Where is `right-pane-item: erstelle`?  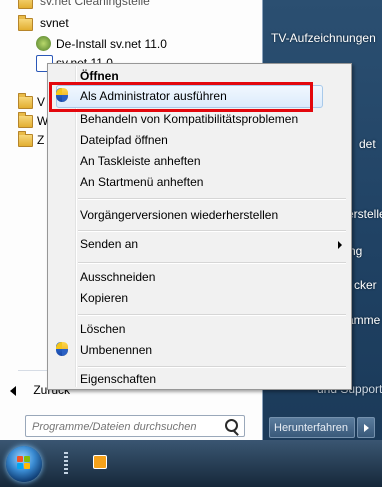 right-pane-item: erstelle is located at coordinates (364, 214).